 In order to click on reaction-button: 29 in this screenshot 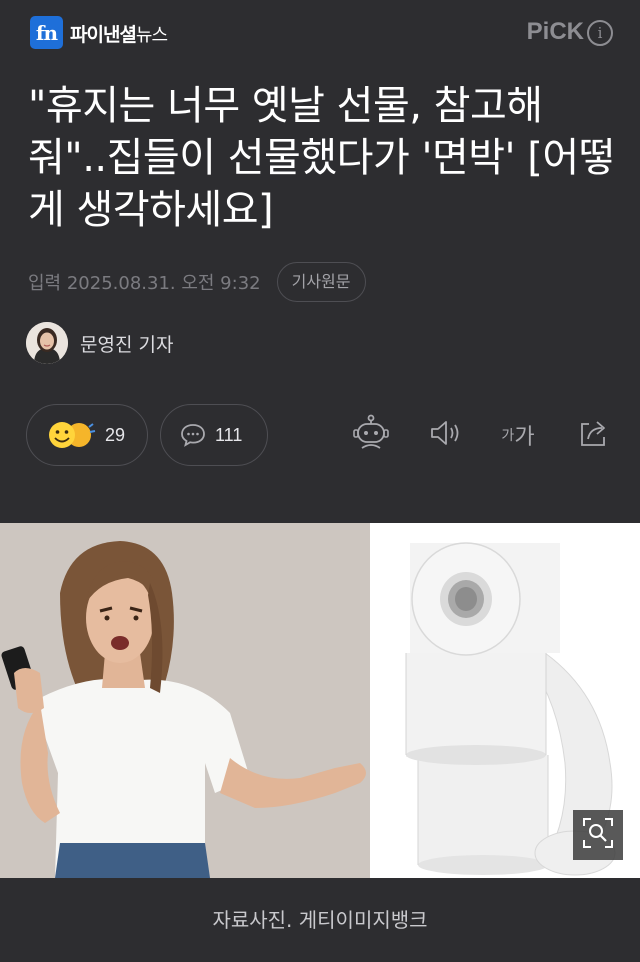, I will do `click(87, 435)`.